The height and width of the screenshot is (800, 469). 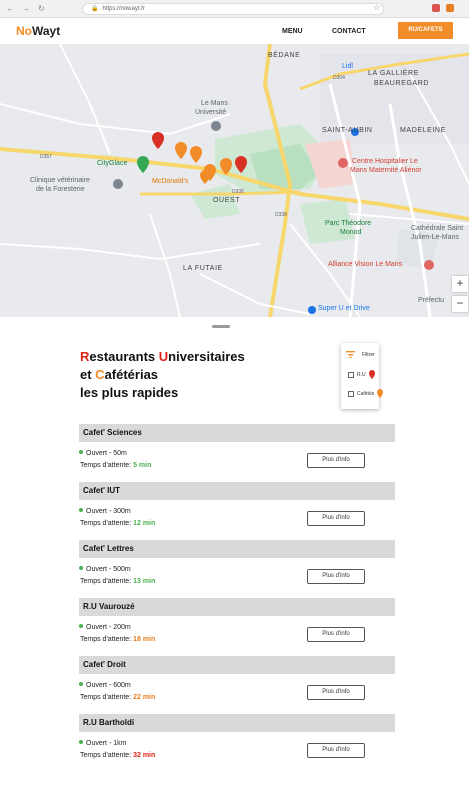 I want to click on map-label: Cathédrale Saint, so click(x=437, y=228).